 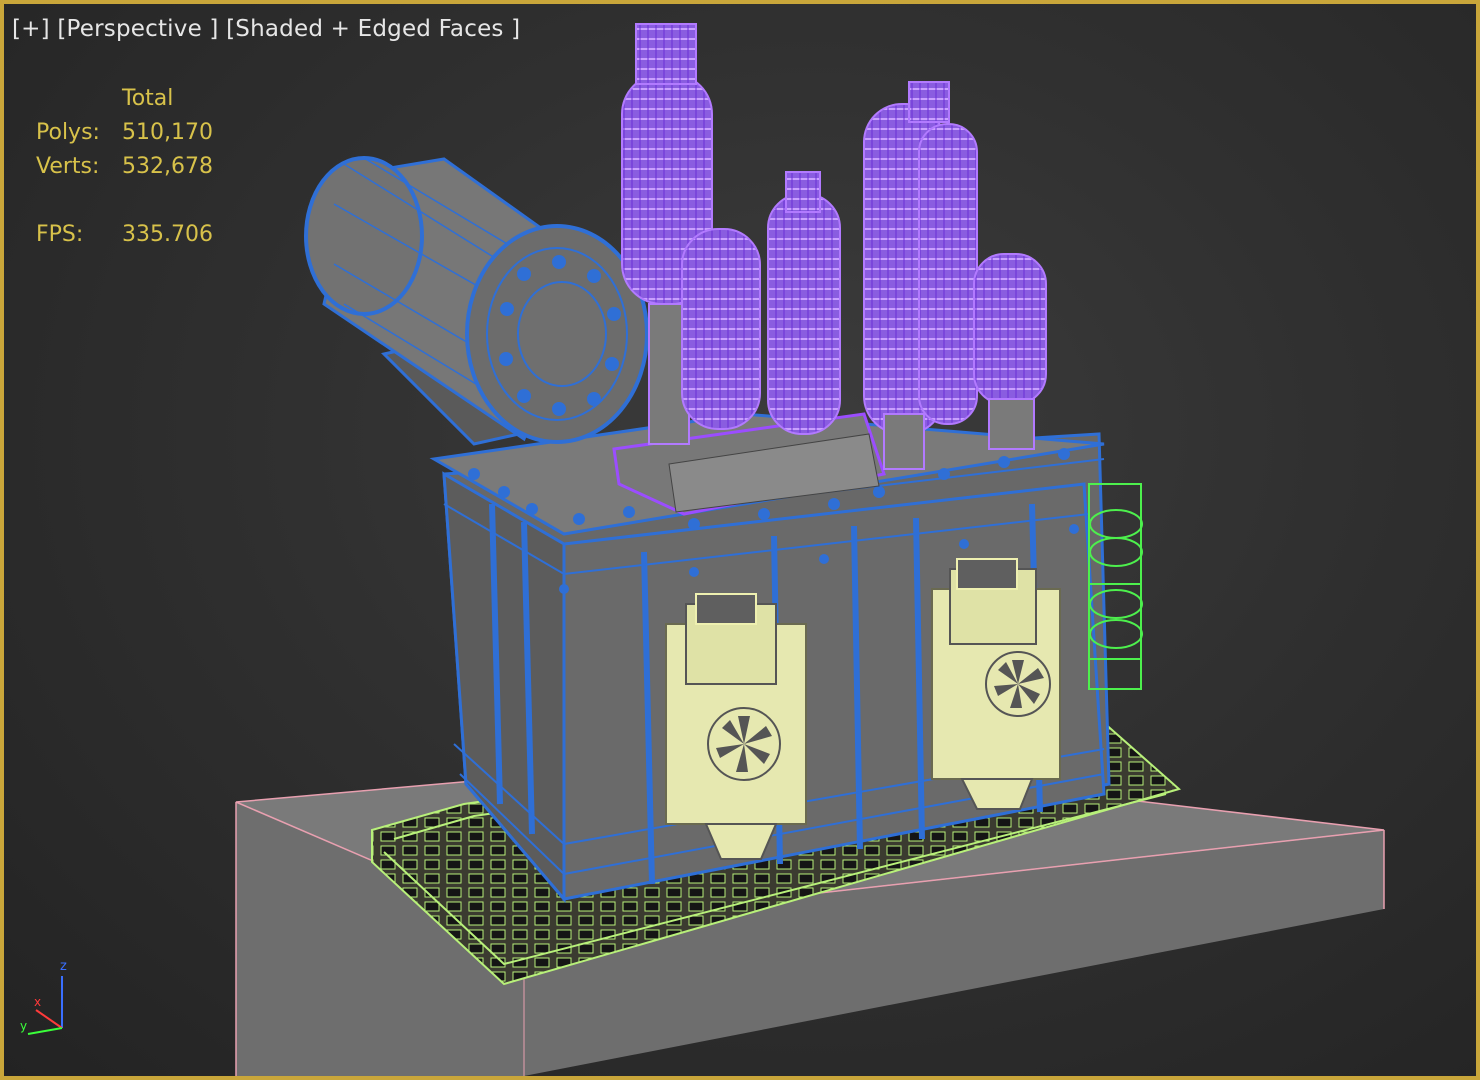 What do you see at coordinates (834, 246) in the screenshot?
I see `high-voltage-bushings` at bounding box center [834, 246].